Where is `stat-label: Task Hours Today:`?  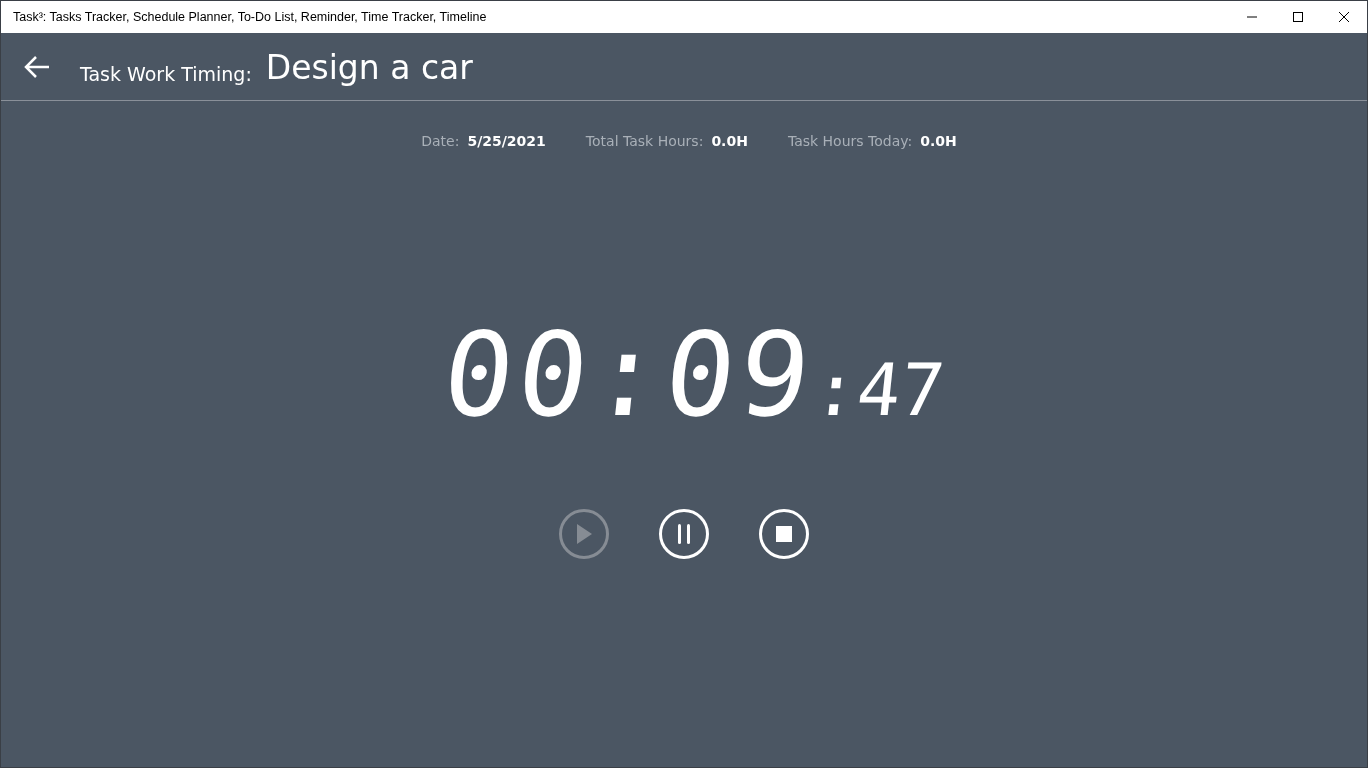
stat-label: Task Hours Today: is located at coordinates (850, 141).